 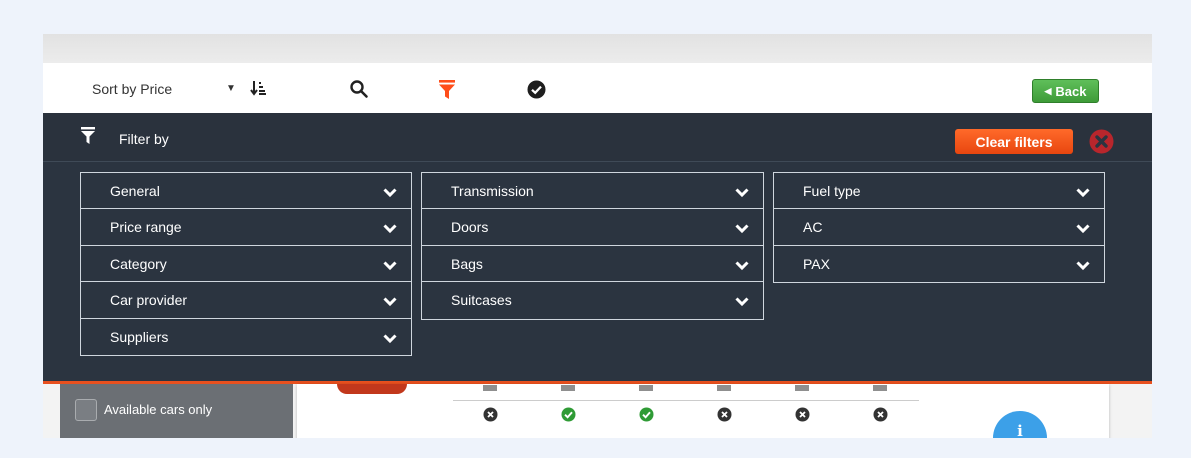 What do you see at coordinates (138, 263) in the screenshot?
I see `filter-item-label: Category` at bounding box center [138, 263].